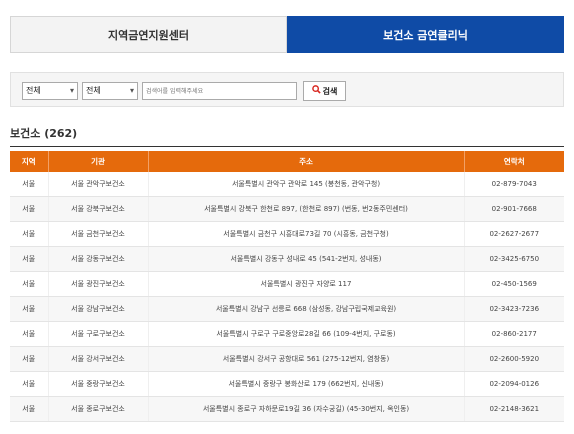 The image size is (574, 434). I want to click on tab-health-center-clinic: 보건소 금연클리닉, so click(425, 34).